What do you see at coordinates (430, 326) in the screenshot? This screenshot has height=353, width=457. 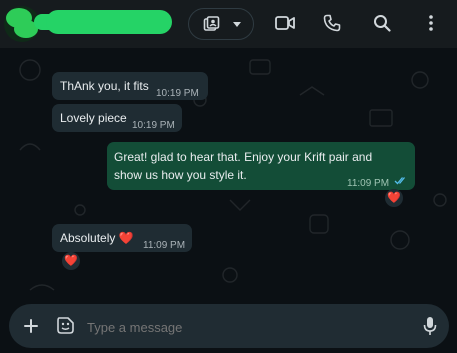 I see `microphone-icon` at bounding box center [430, 326].